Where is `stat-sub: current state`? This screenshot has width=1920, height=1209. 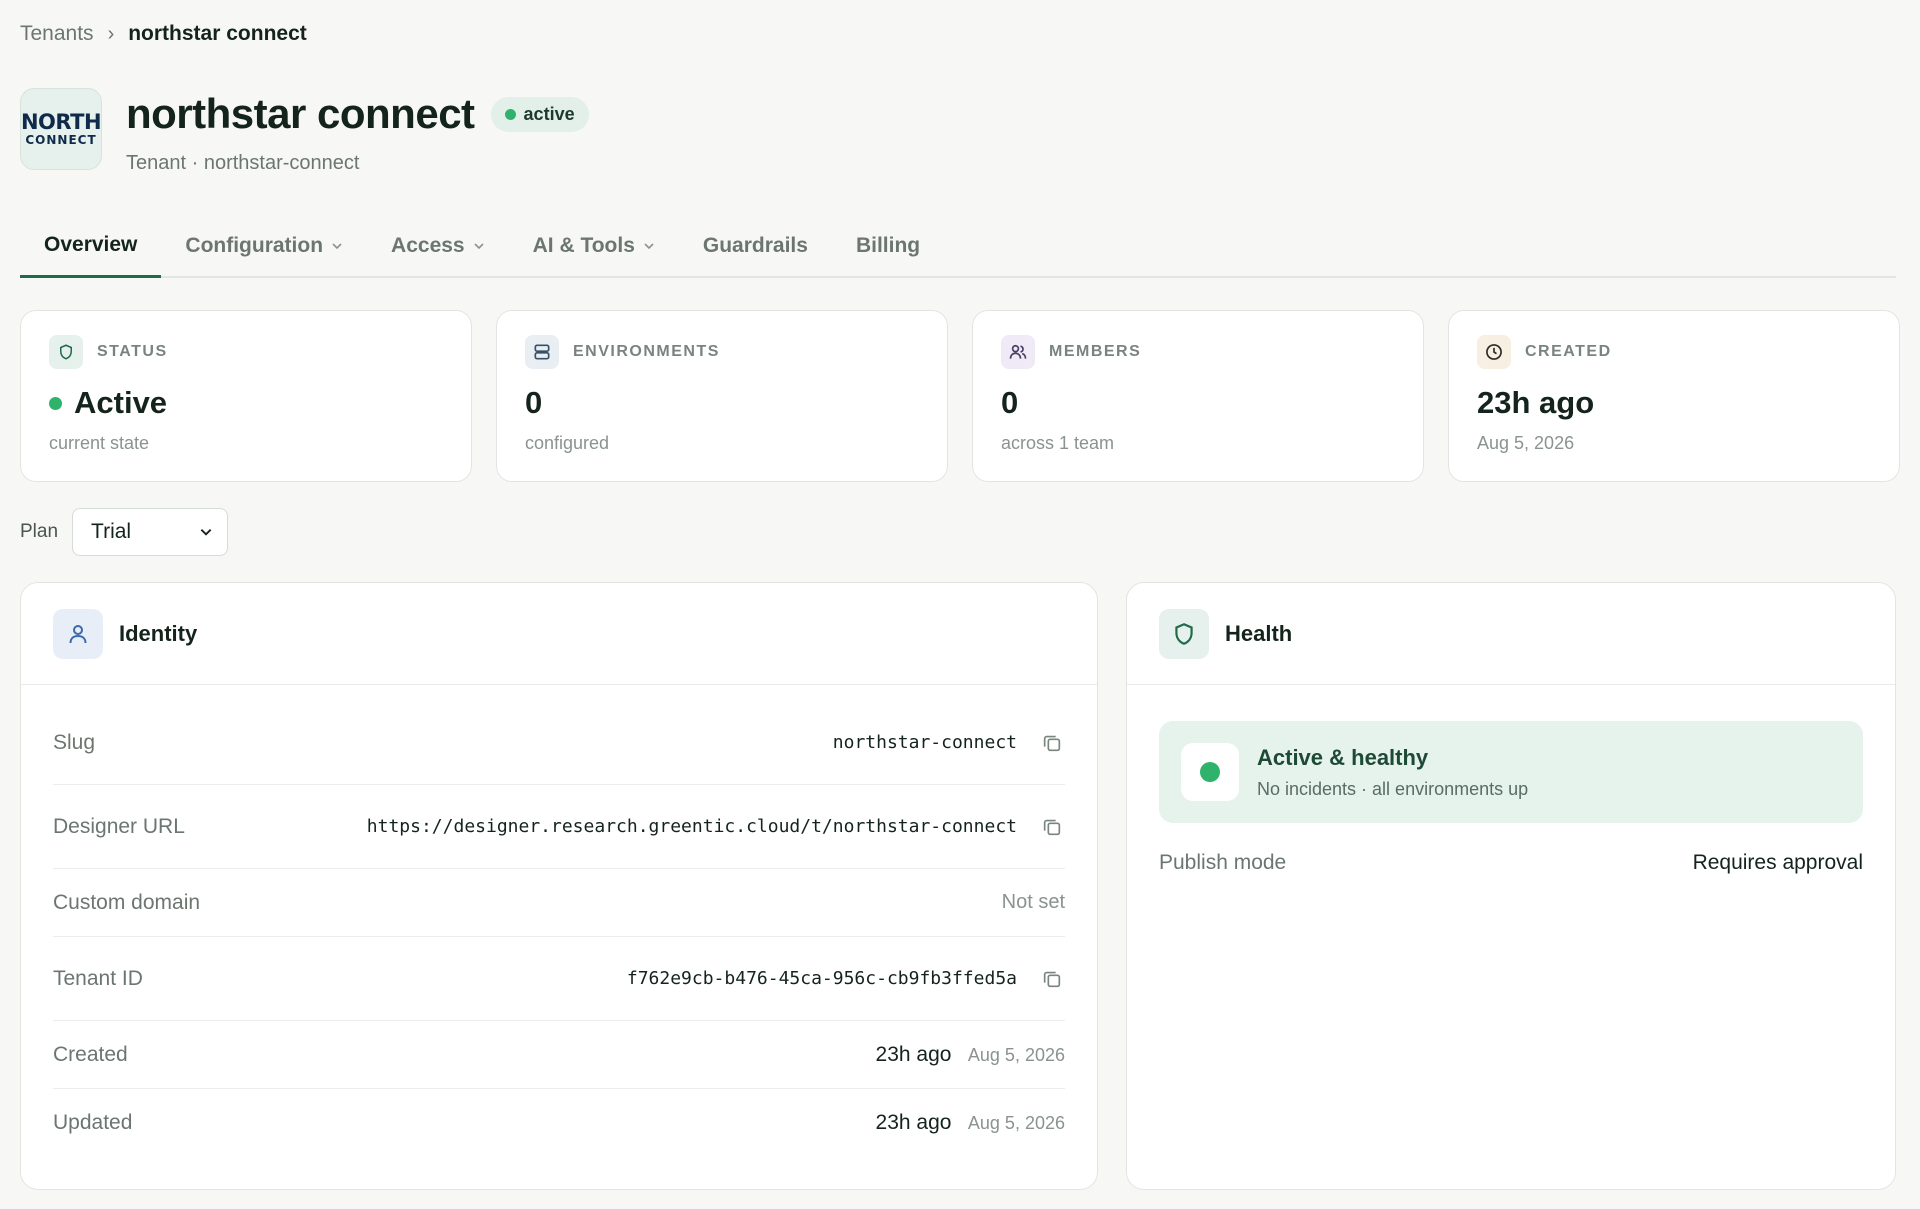
stat-sub: current state is located at coordinates (99, 443).